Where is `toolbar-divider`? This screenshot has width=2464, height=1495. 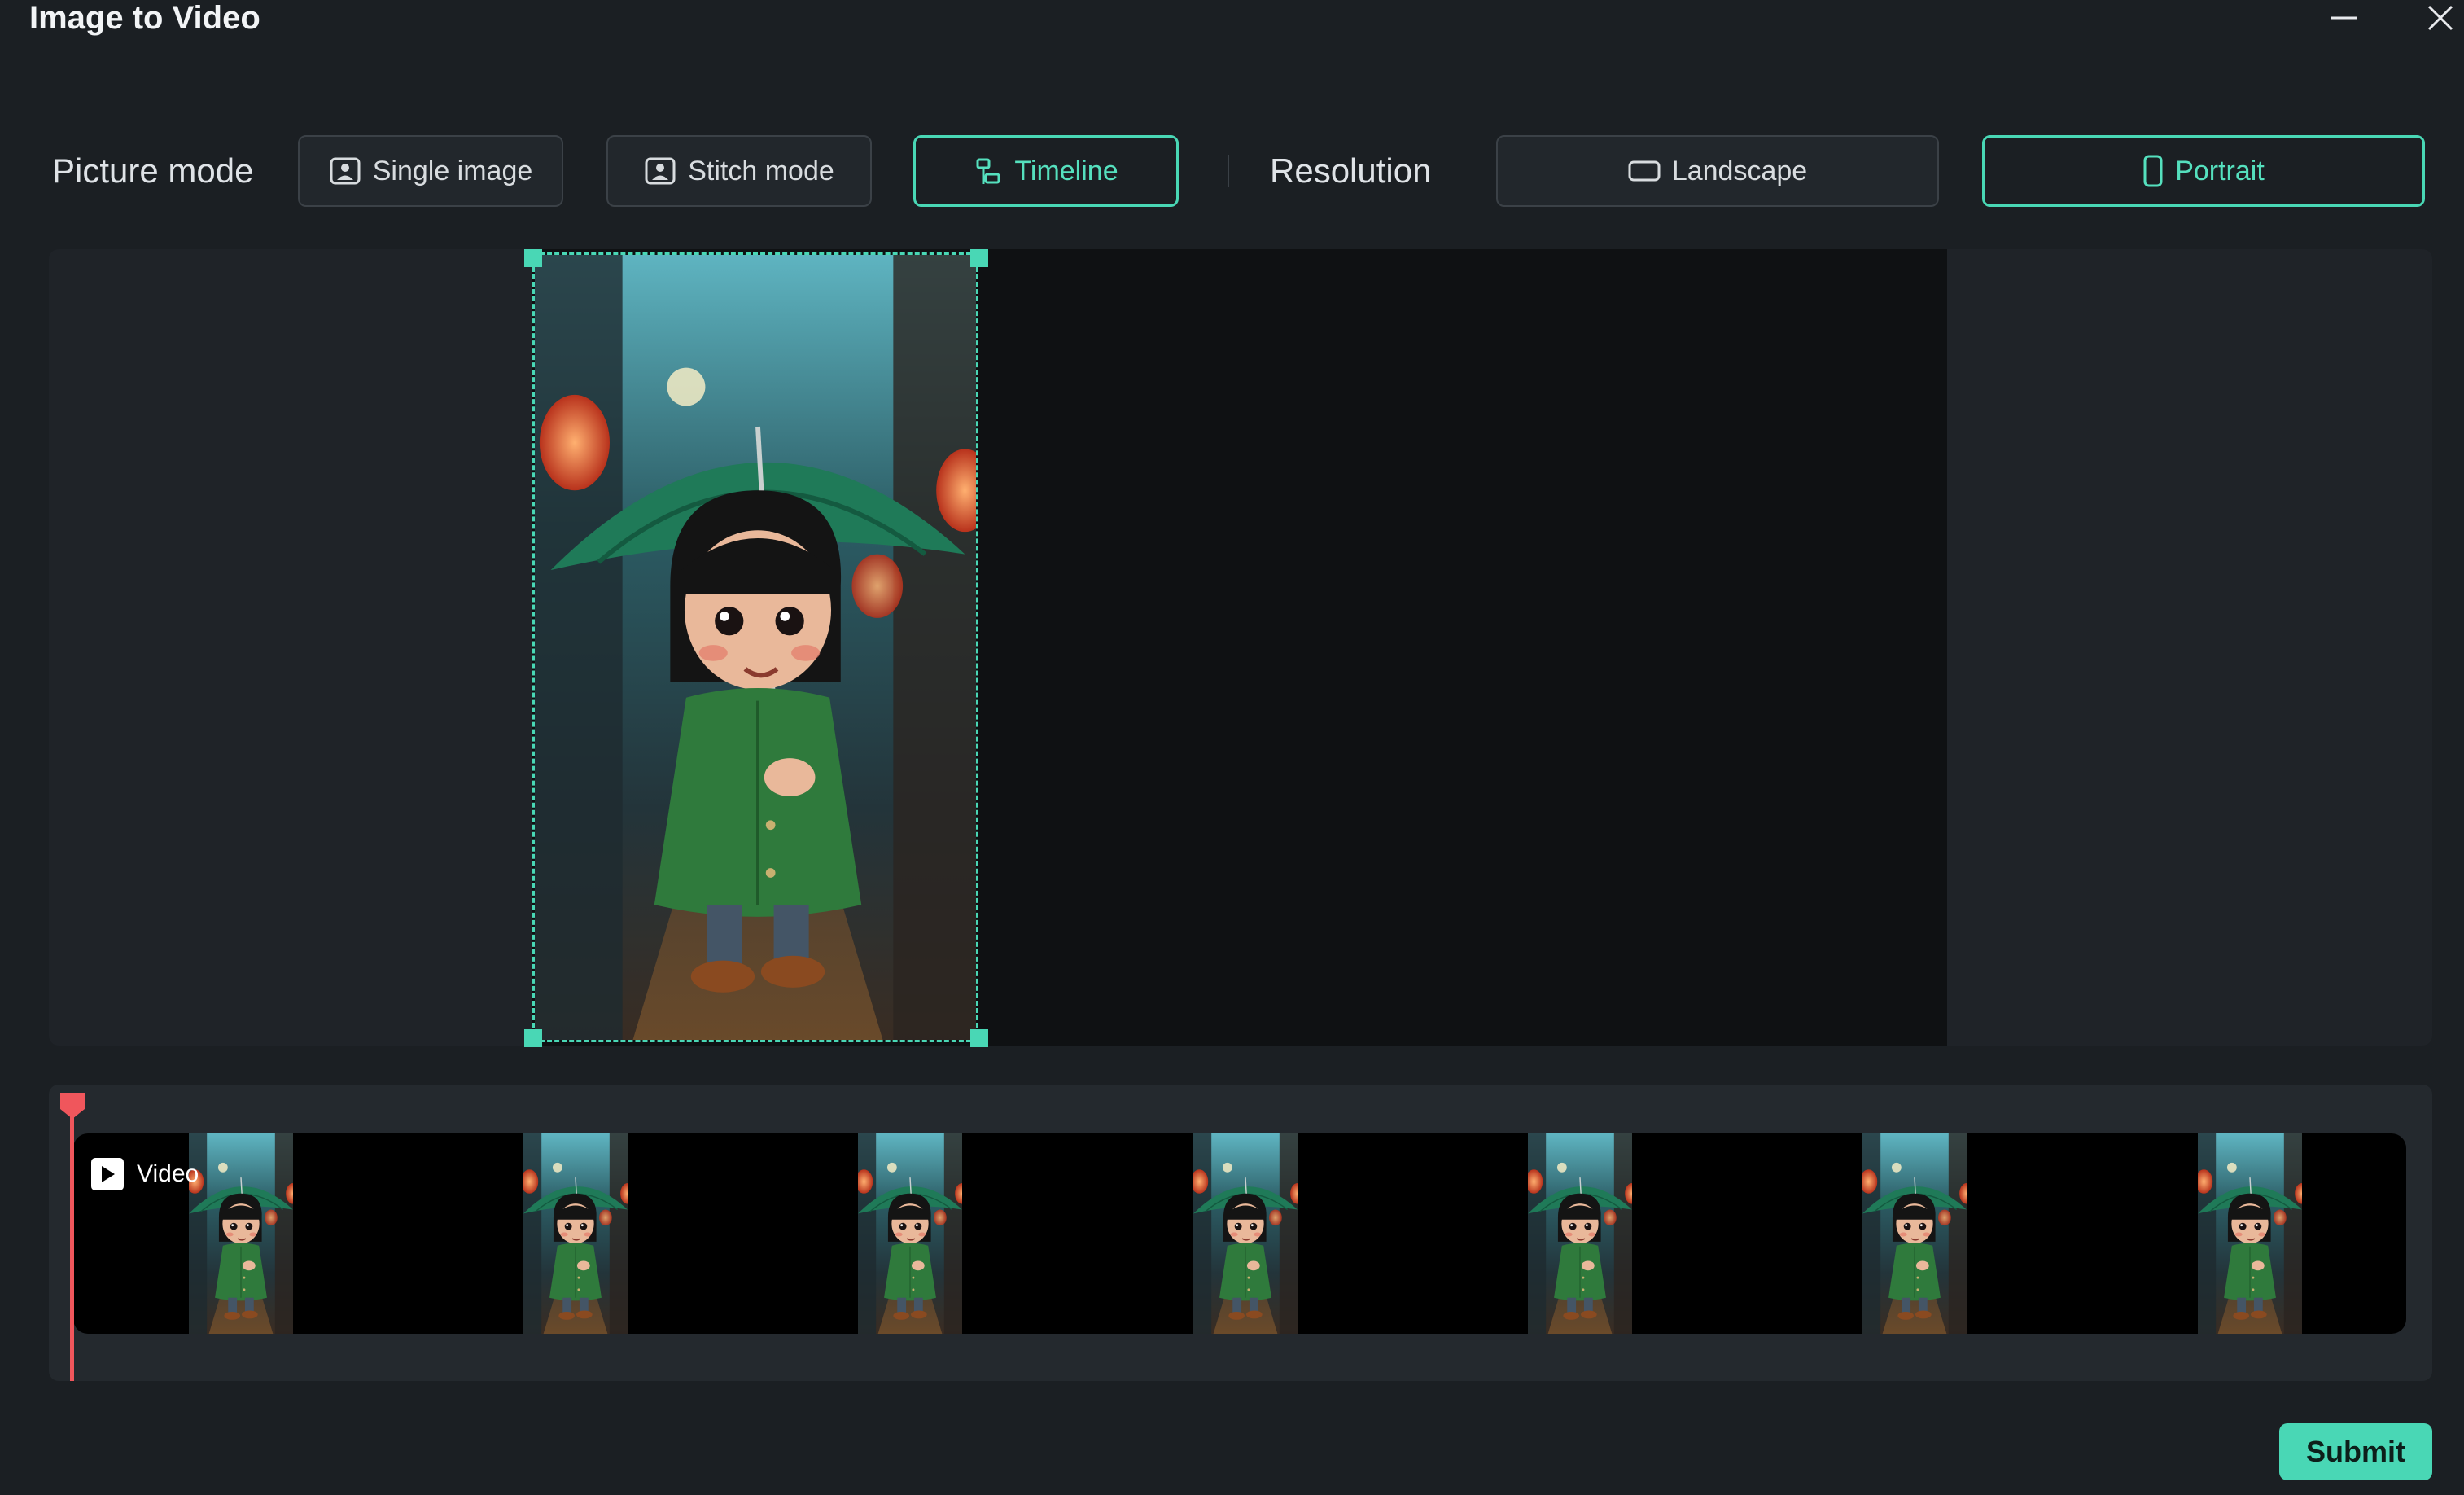
toolbar-divider is located at coordinates (1229, 171).